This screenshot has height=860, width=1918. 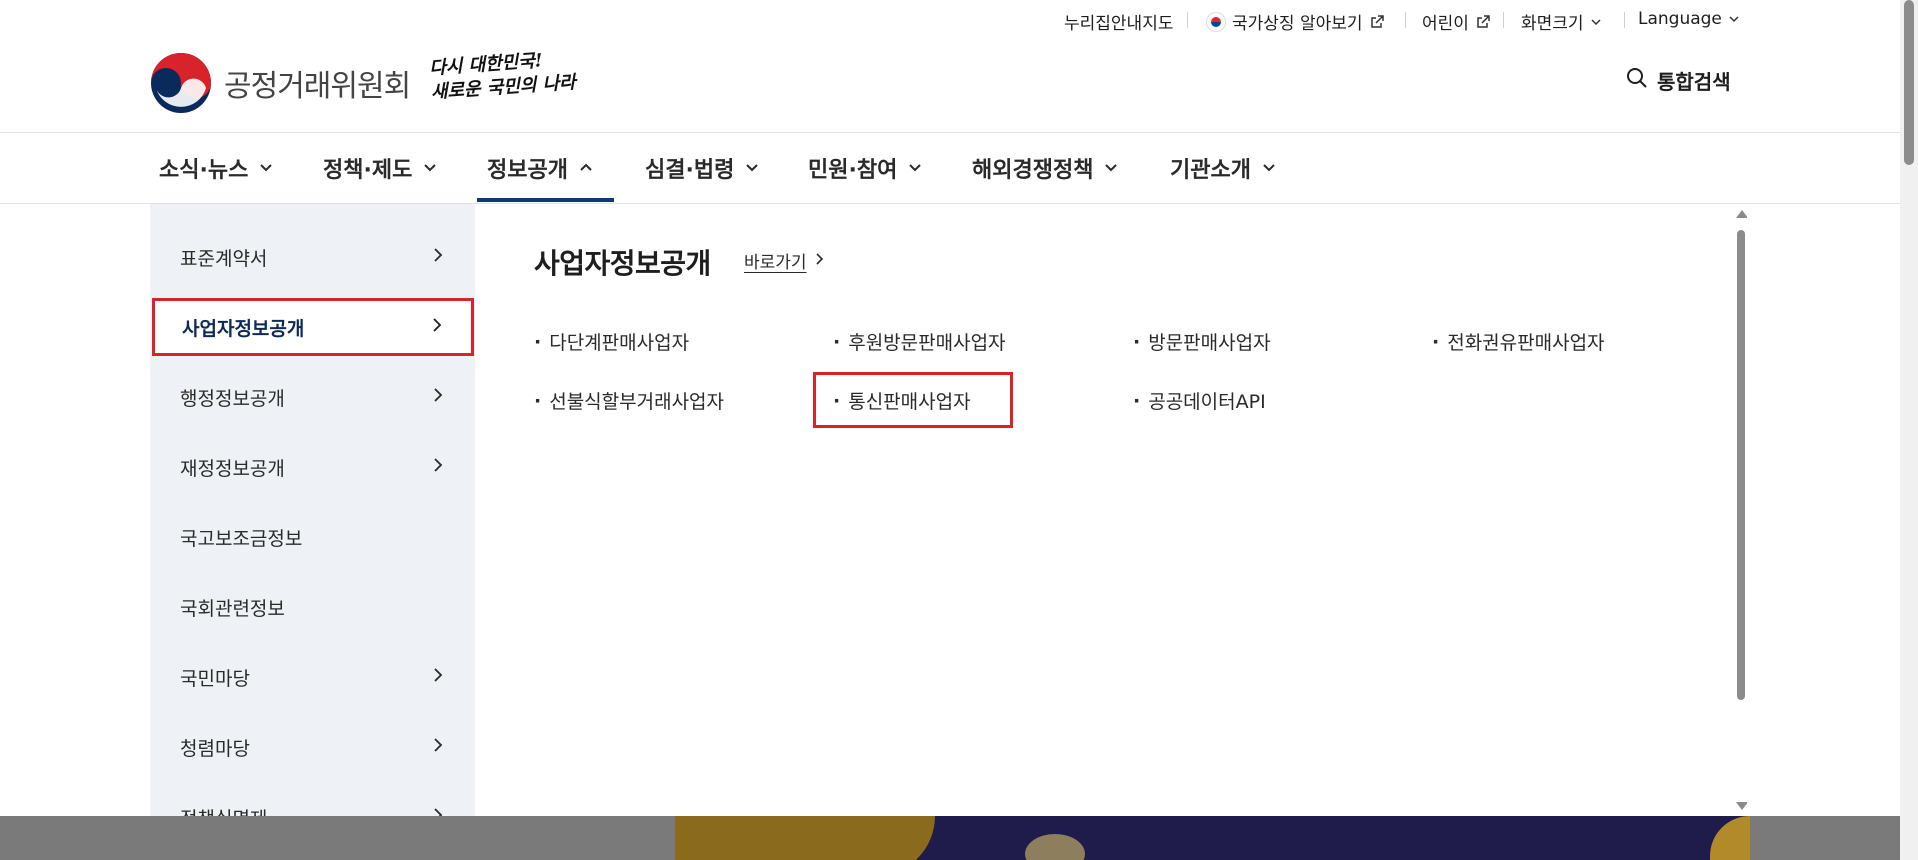 What do you see at coordinates (637, 402) in the screenshot?
I see `link-label: 선불식할부거래사업자` at bounding box center [637, 402].